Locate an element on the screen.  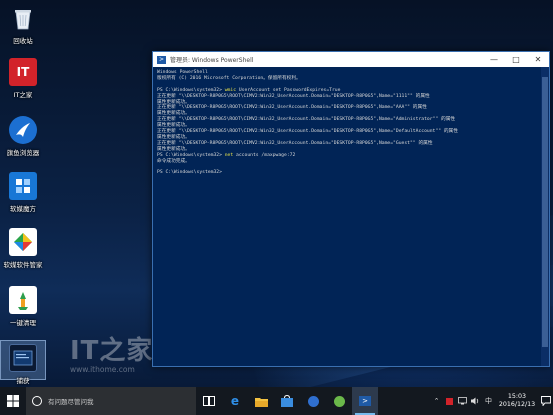
desktop-icon-label: IT之家 is located at coordinates (23, 95).